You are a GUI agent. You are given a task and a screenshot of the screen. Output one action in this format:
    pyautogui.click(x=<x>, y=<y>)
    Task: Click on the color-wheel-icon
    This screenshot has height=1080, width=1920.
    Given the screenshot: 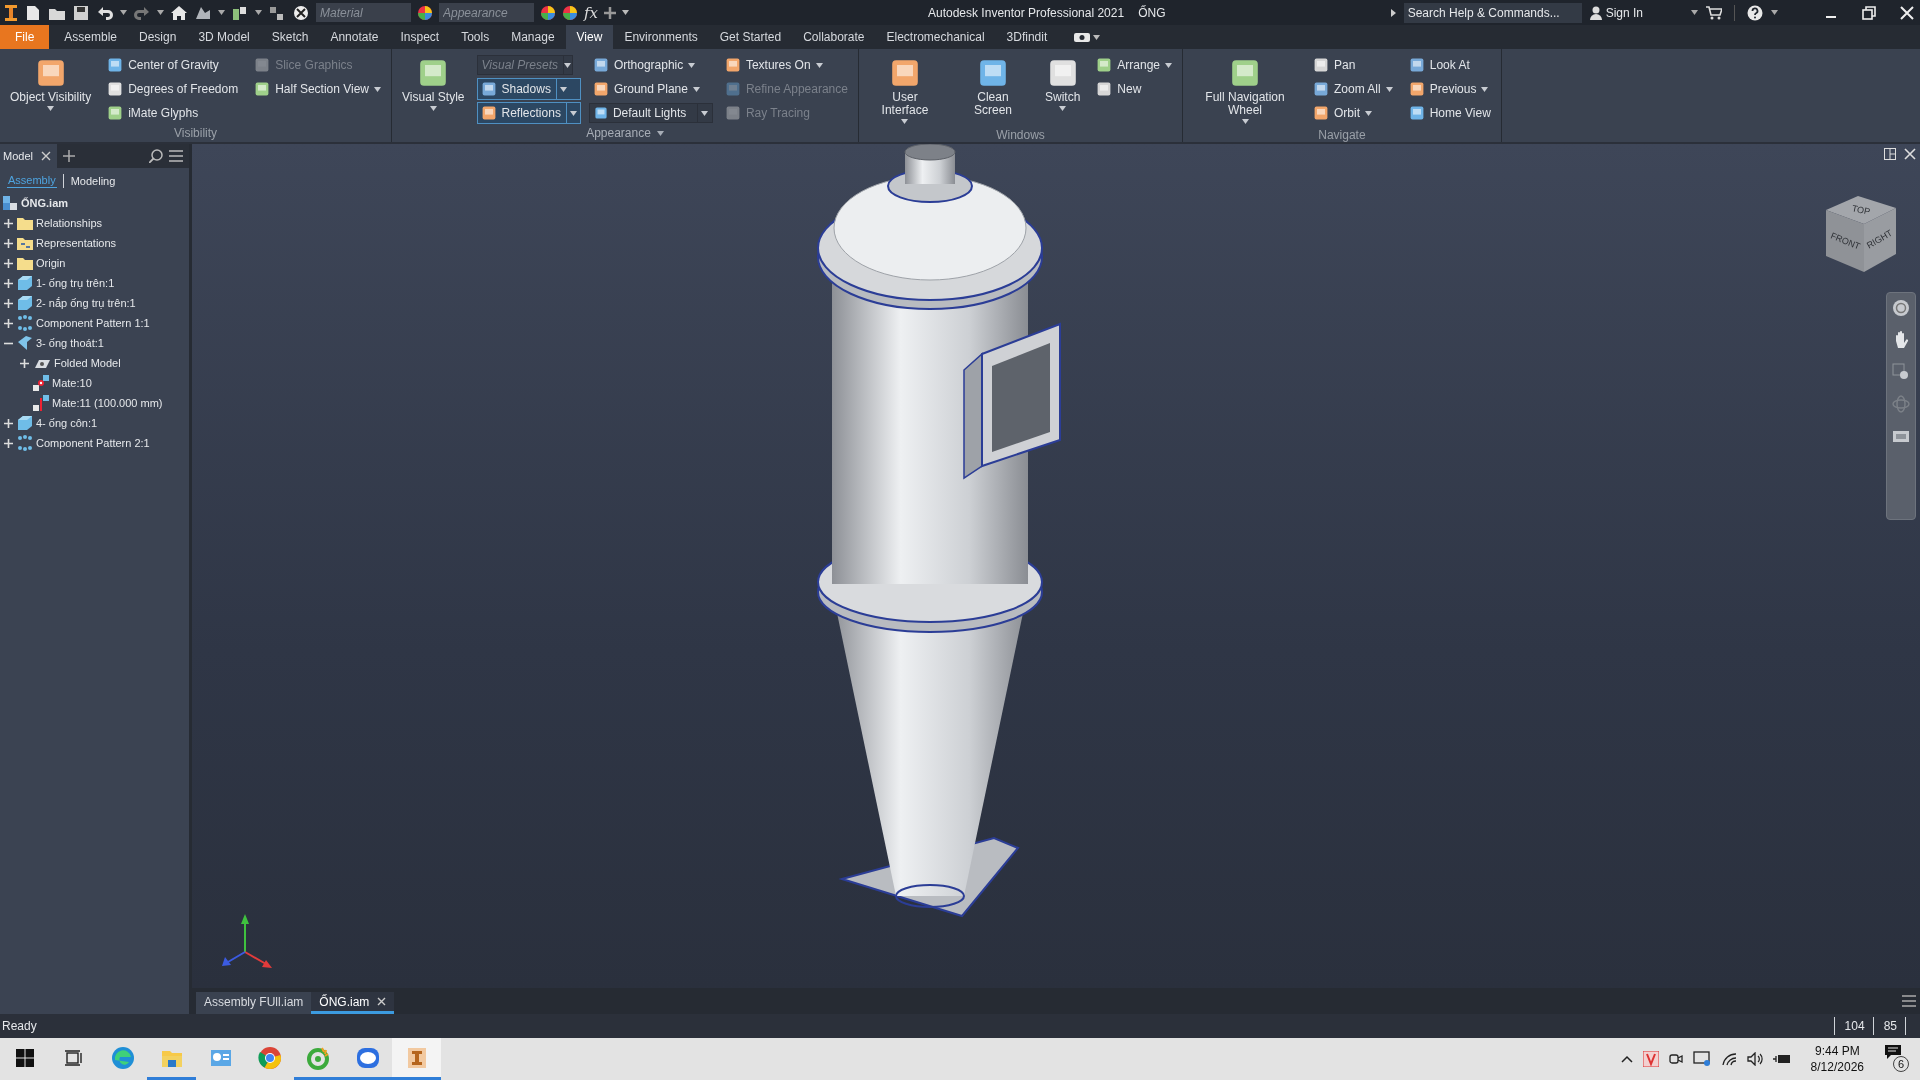 What is the action you would take?
    pyautogui.click(x=425, y=12)
    